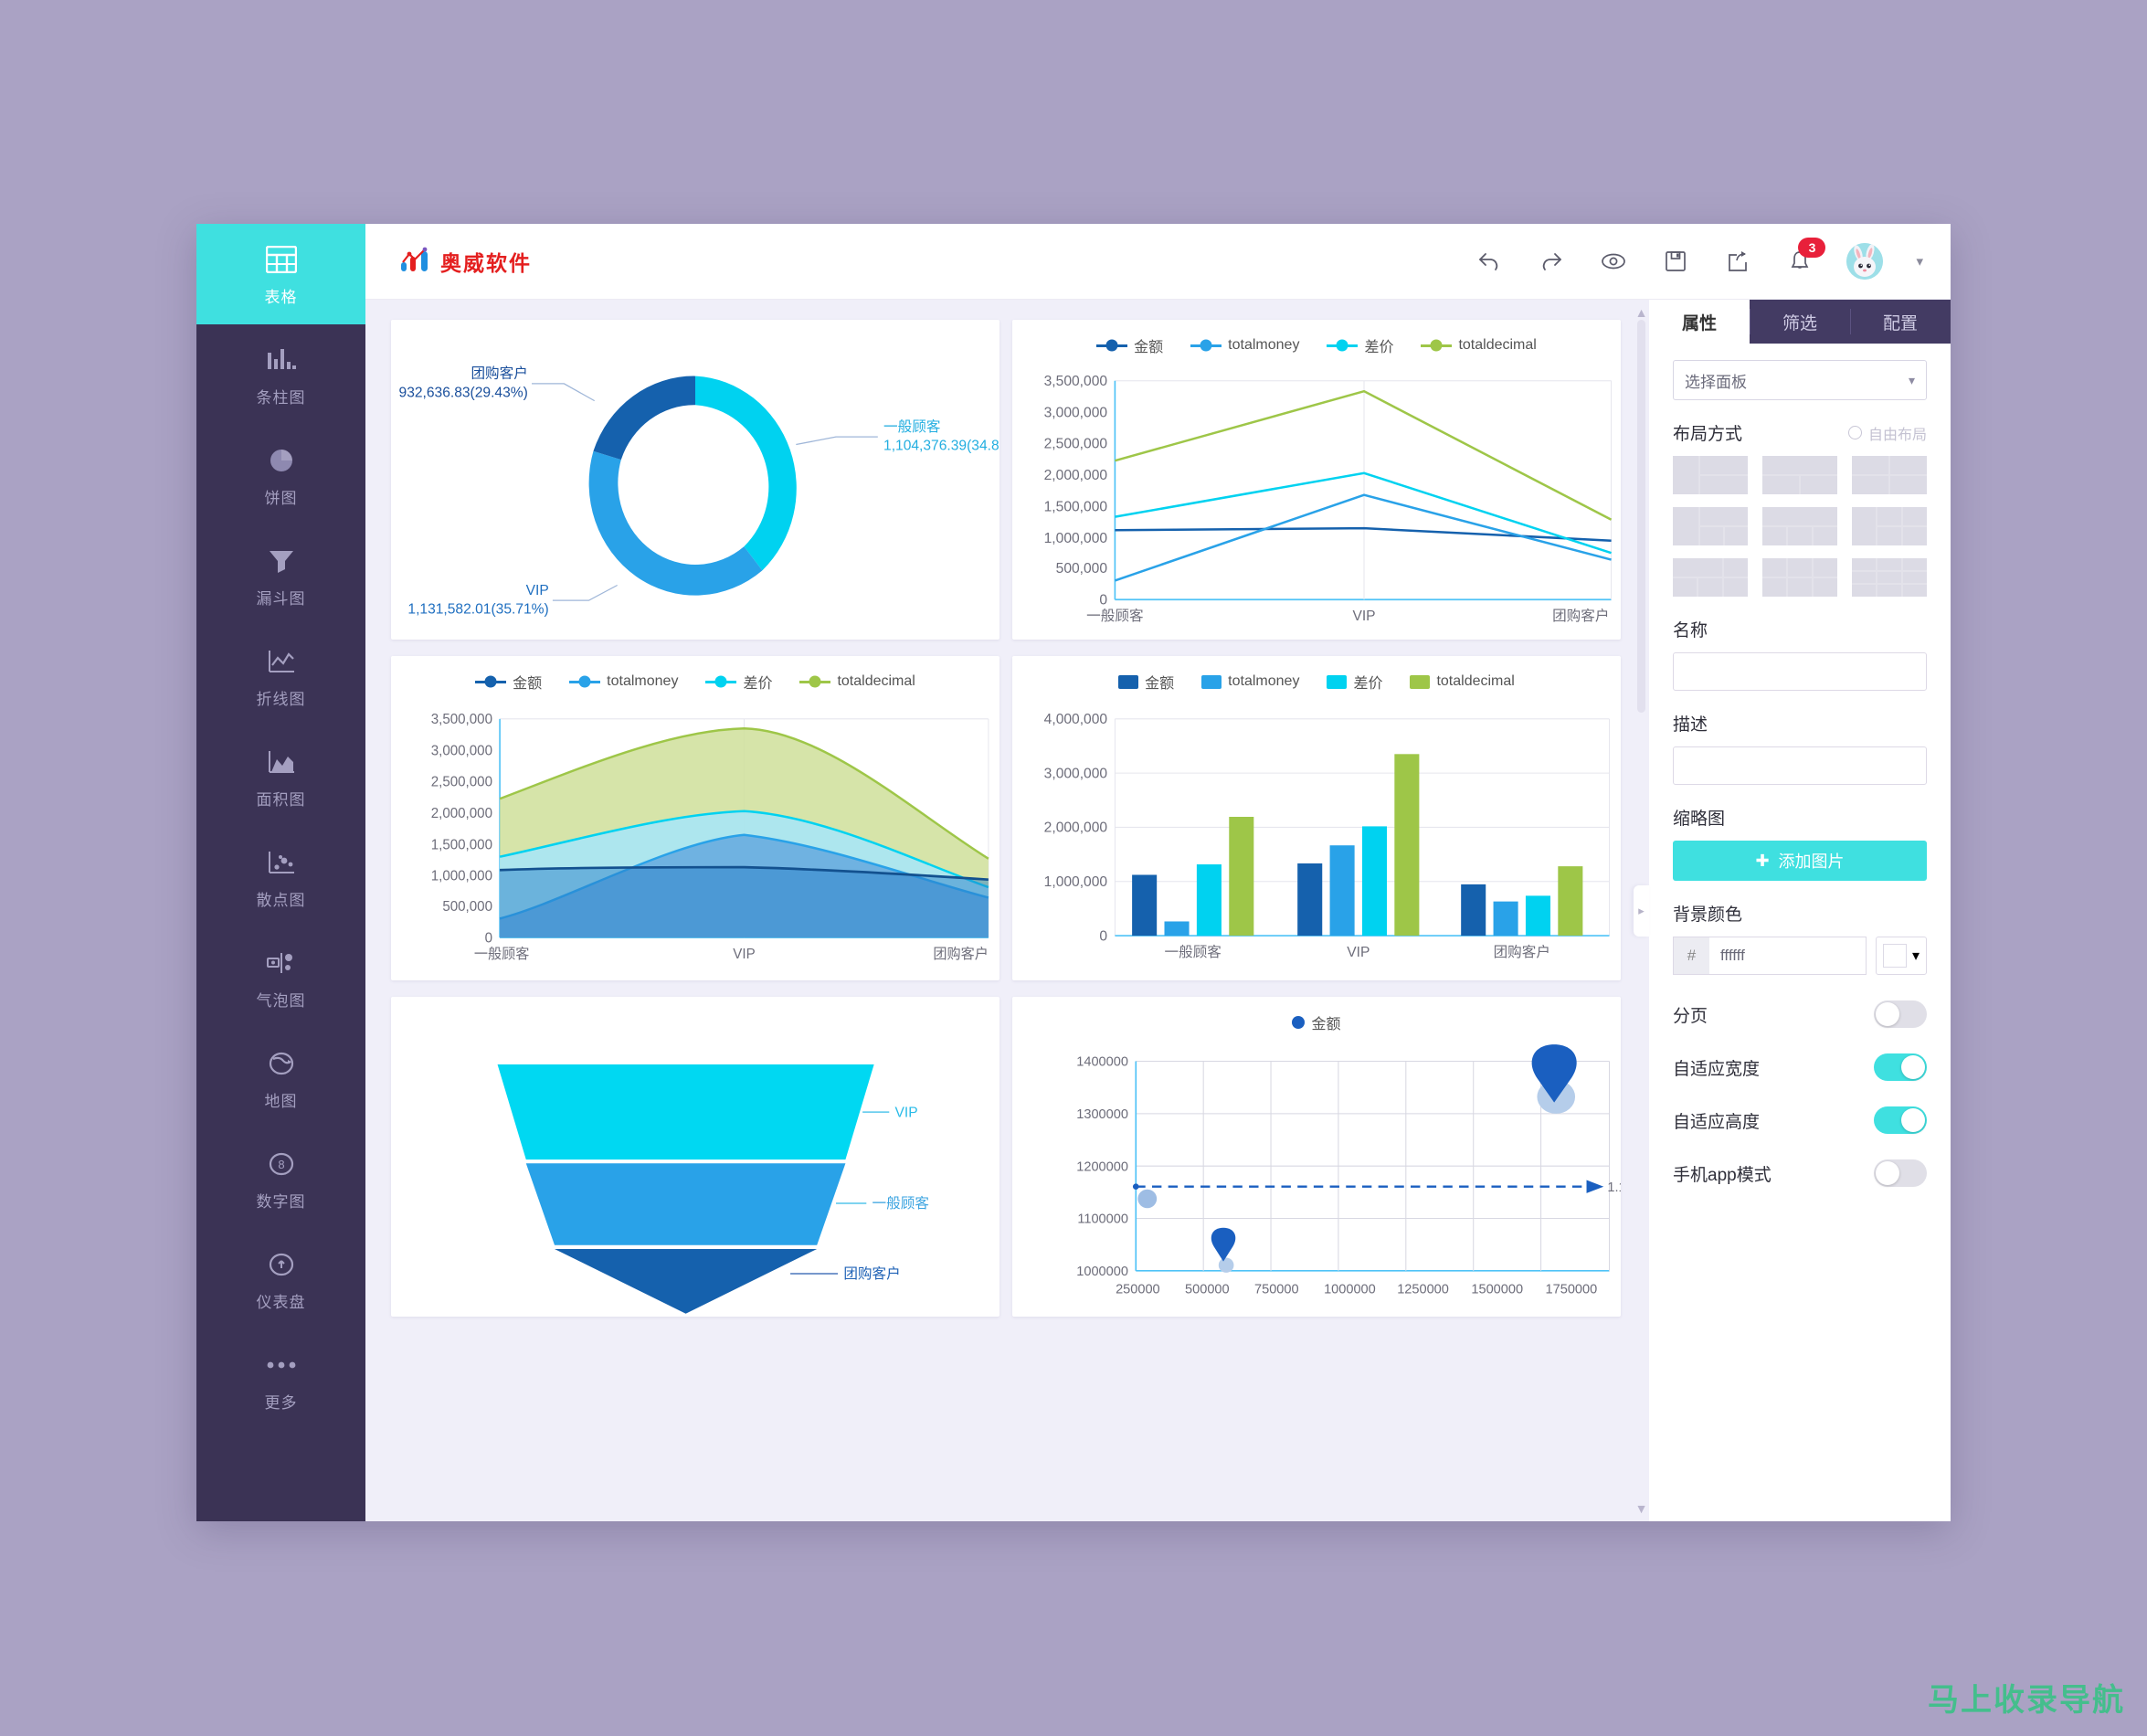 The width and height of the screenshot is (2147, 1736). Describe the element at coordinates (1368, 684) in the screenshot. I see `legend-label: 差价` at that location.